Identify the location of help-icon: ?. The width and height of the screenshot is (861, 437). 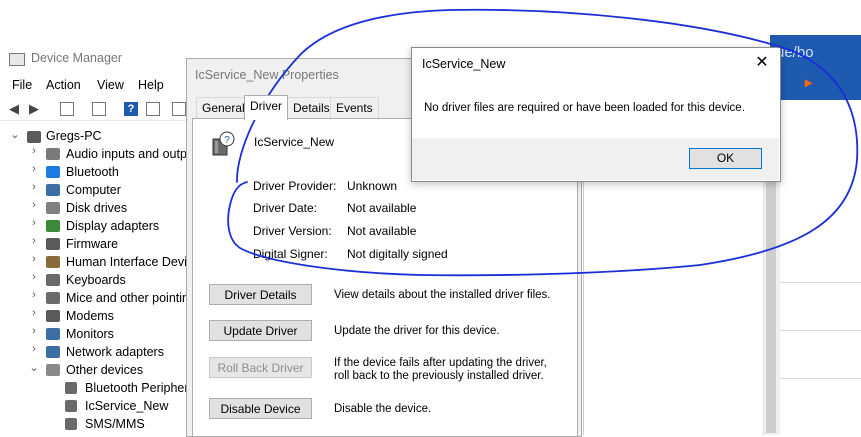
(131, 109).